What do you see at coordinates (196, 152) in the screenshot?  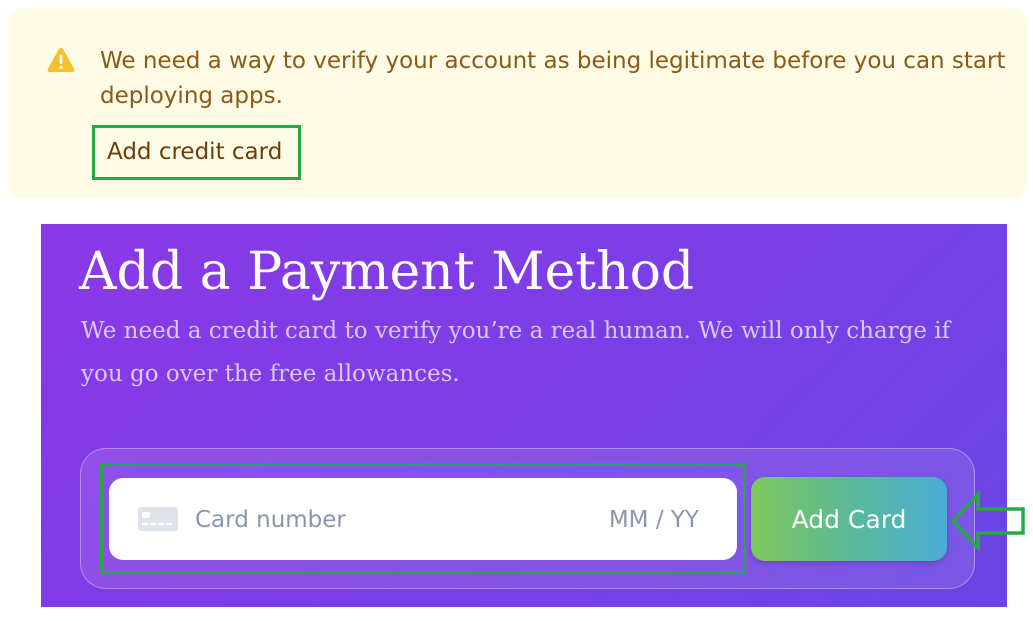 I see `add-credit-card-link: Add credit card` at bounding box center [196, 152].